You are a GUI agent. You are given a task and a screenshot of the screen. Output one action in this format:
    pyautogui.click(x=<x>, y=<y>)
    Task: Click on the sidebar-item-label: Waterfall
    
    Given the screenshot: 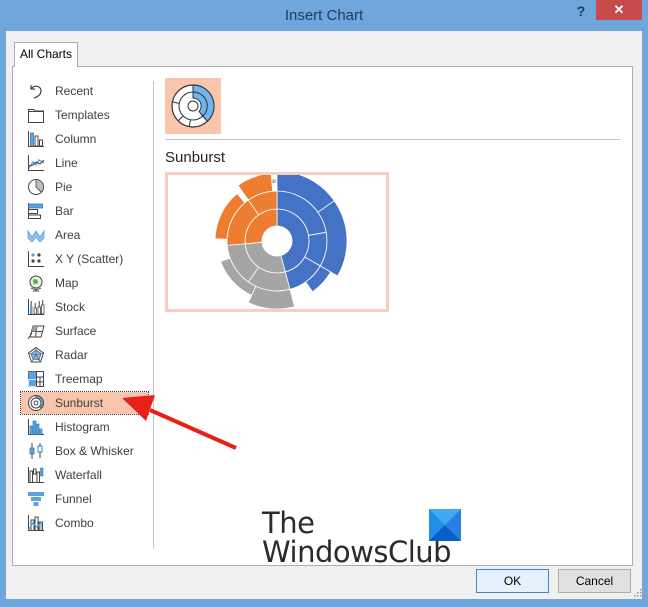 What is the action you would take?
    pyautogui.click(x=78, y=475)
    